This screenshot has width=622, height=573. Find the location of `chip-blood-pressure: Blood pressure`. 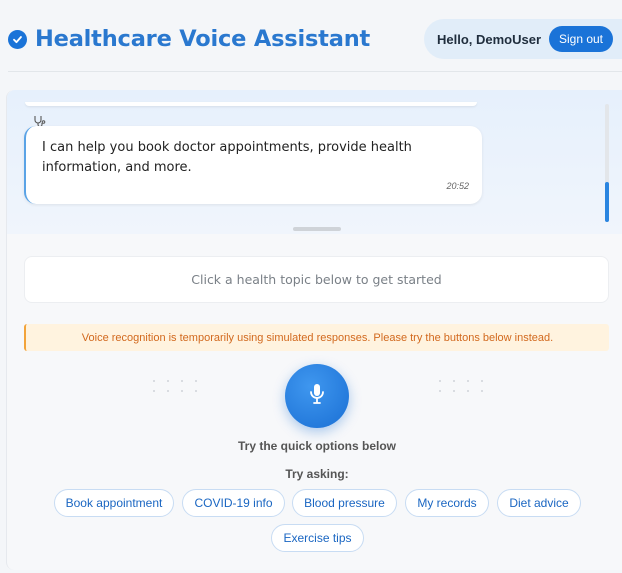

chip-blood-pressure: Blood pressure is located at coordinates (344, 503).